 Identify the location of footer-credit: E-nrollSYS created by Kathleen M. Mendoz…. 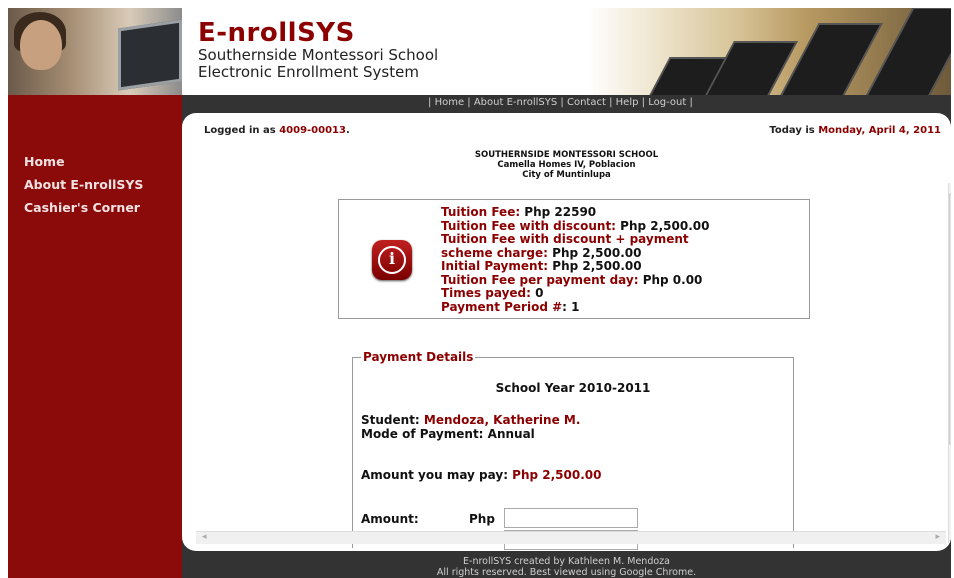
(566, 561).